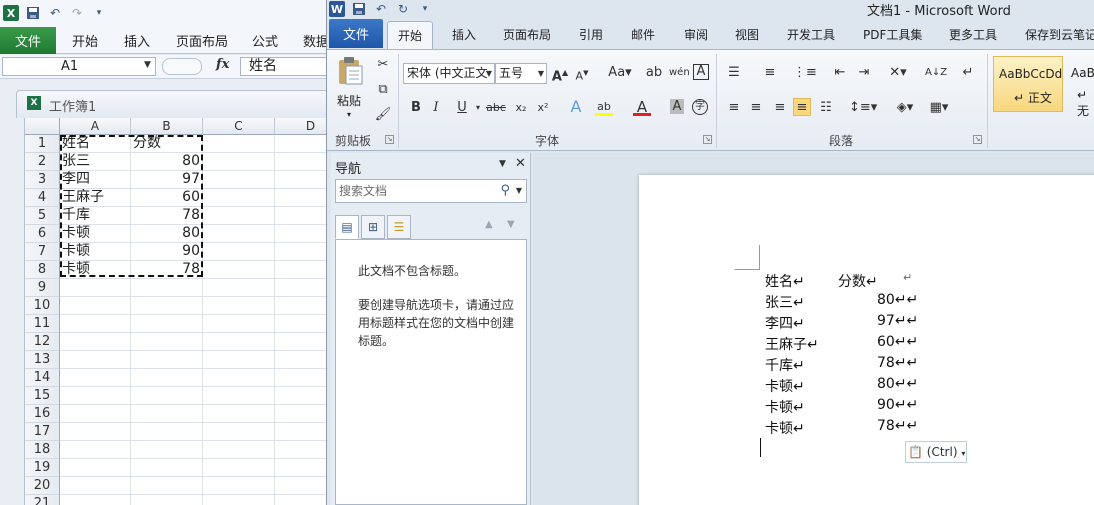 The image size is (1094, 505). What do you see at coordinates (42, 234) in the screenshot?
I see `row-header: 6` at bounding box center [42, 234].